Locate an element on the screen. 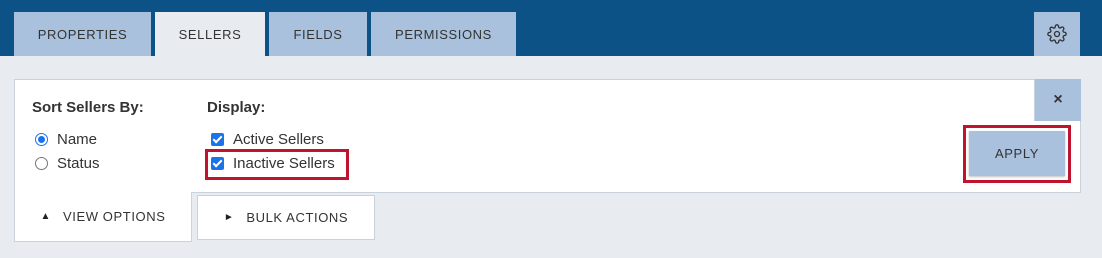  close-panel-button: × is located at coordinates (1057, 100).